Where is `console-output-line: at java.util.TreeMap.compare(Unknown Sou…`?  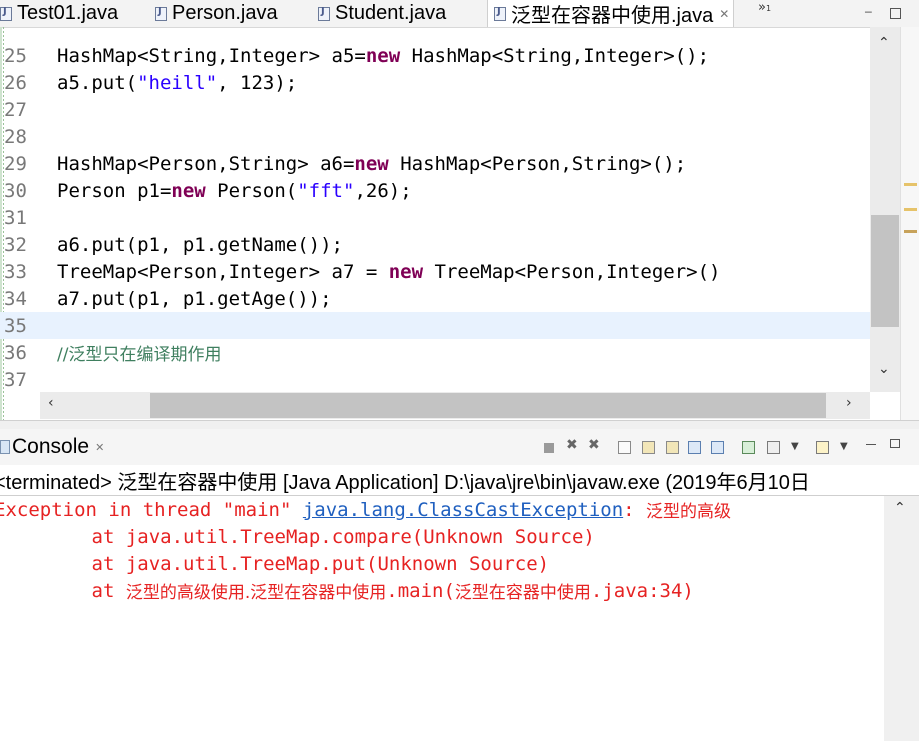 console-output-line: at java.util.TreeMap.compare(Unknown Sou… is located at coordinates (297, 536).